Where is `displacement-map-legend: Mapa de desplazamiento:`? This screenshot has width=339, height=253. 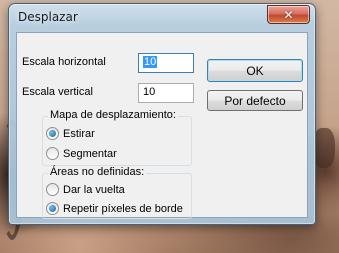
displacement-map-legend: Mapa de desplazamiento: is located at coordinates (113, 115).